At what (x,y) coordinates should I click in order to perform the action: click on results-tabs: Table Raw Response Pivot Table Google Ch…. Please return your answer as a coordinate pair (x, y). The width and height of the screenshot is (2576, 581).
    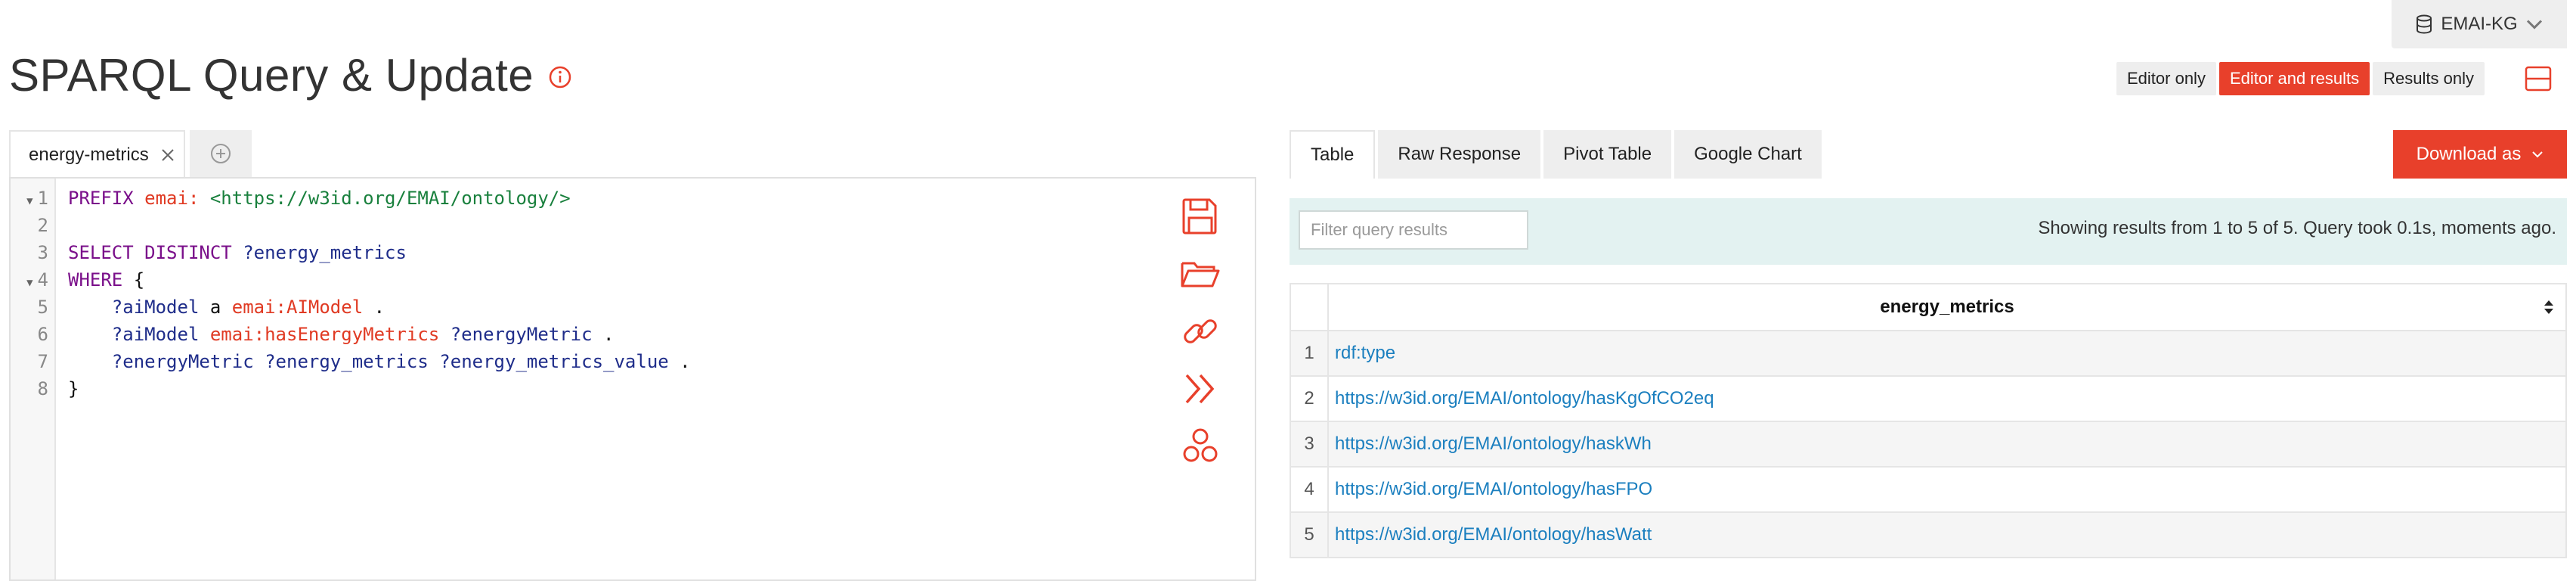
    Looking at the image, I should click on (1556, 154).